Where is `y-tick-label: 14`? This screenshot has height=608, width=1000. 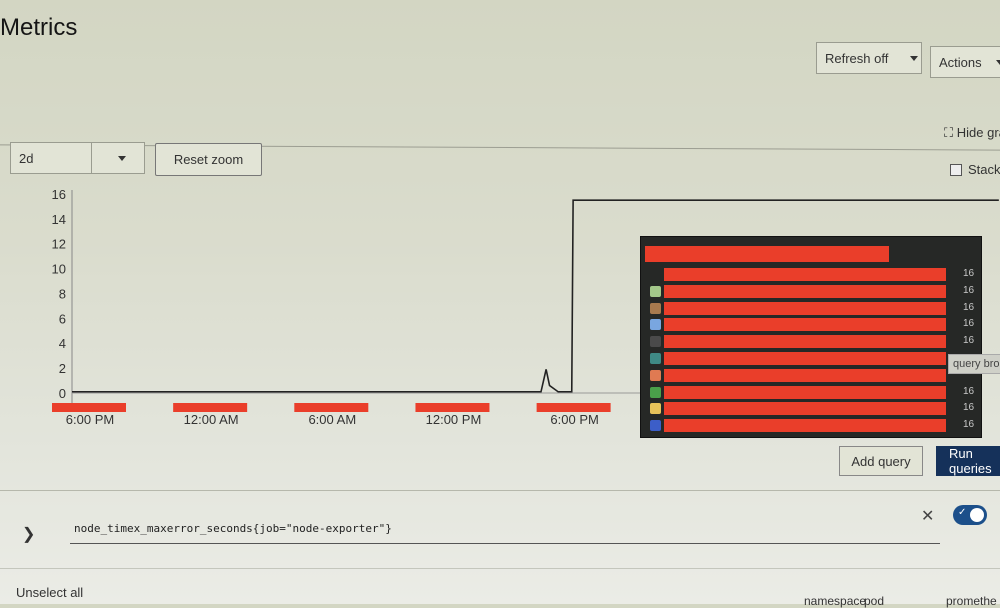 y-tick-label: 14 is located at coordinates (59, 219).